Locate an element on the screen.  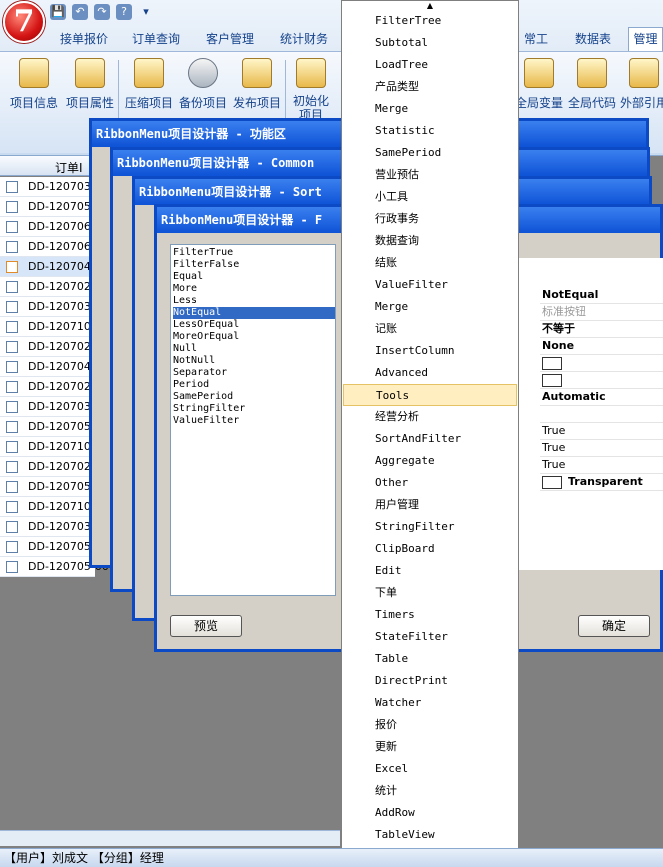
property-value is located at coordinates (601, 414).